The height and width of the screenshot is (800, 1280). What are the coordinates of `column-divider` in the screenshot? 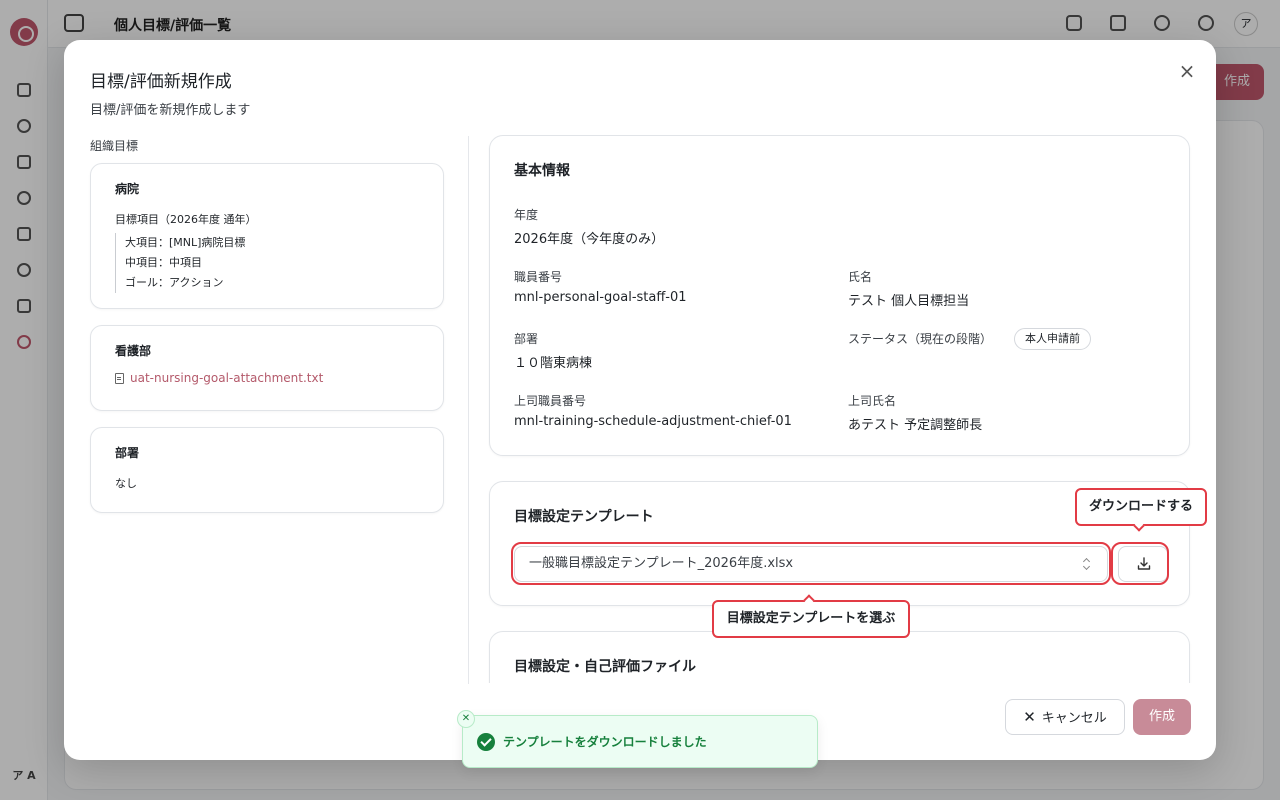 It's located at (468, 410).